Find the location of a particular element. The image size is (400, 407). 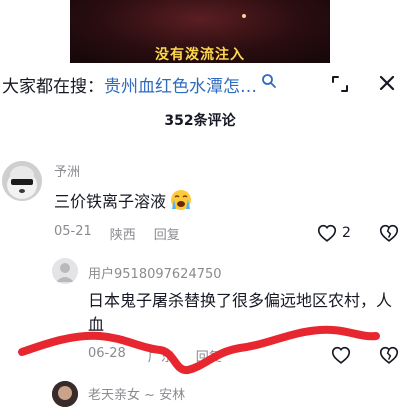

search-icon is located at coordinates (269, 81).